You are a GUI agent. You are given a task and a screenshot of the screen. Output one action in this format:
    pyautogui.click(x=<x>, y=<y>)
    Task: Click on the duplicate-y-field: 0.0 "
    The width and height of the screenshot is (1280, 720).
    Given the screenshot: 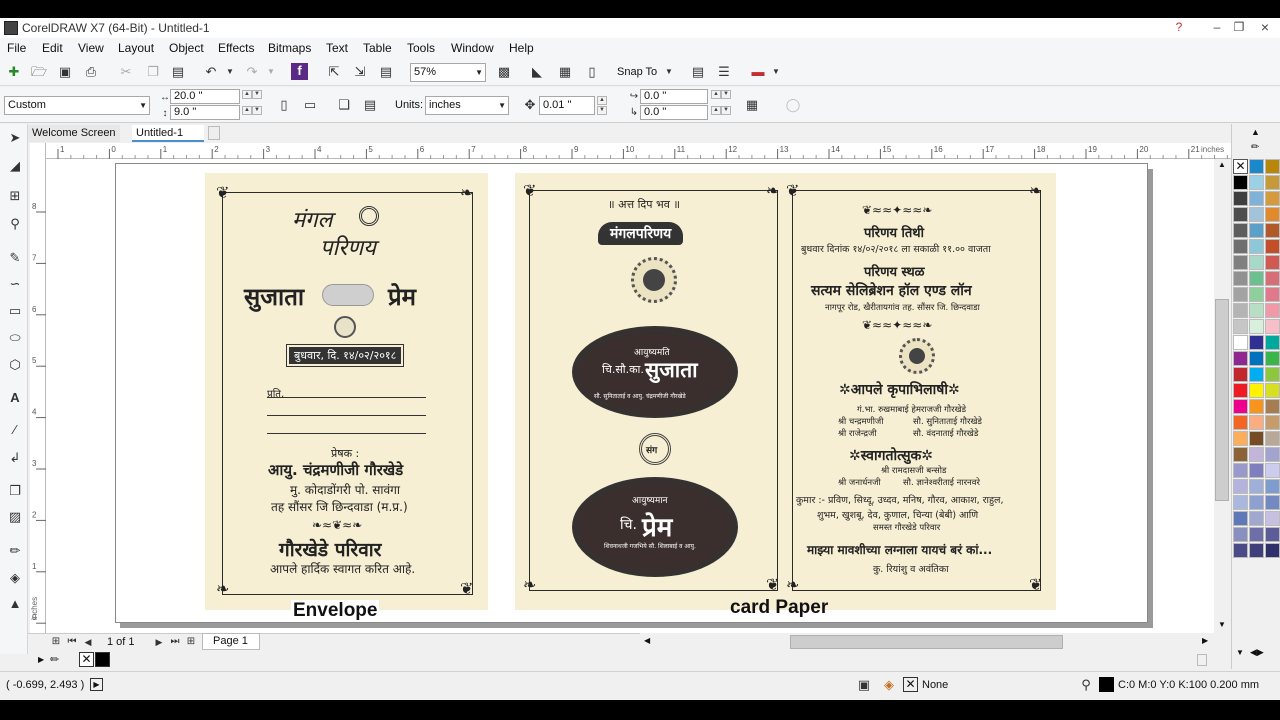 What is the action you would take?
    pyautogui.click(x=674, y=112)
    